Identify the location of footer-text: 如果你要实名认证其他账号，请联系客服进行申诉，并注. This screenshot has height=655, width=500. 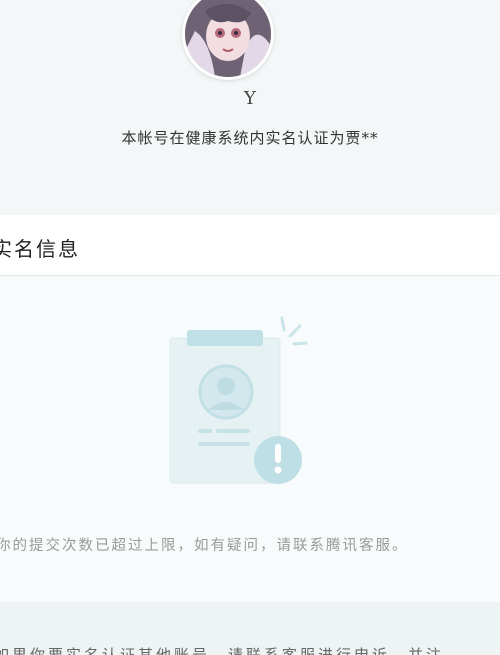
(222, 650).